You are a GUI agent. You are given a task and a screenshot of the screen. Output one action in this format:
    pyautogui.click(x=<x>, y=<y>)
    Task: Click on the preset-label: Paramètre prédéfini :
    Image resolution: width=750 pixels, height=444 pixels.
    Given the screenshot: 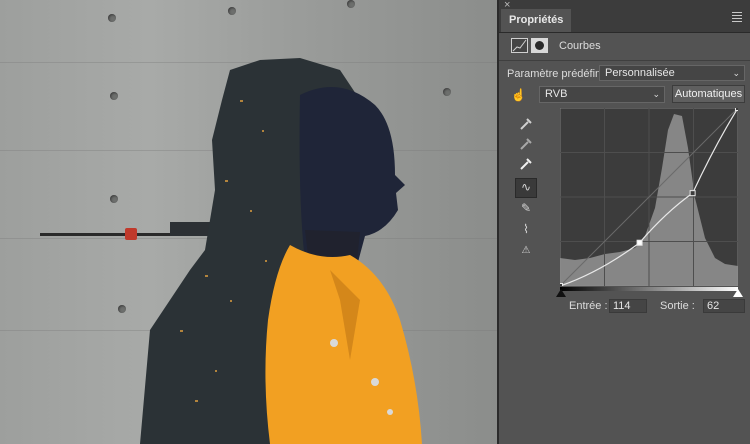 What is the action you would take?
    pyautogui.click(x=558, y=74)
    